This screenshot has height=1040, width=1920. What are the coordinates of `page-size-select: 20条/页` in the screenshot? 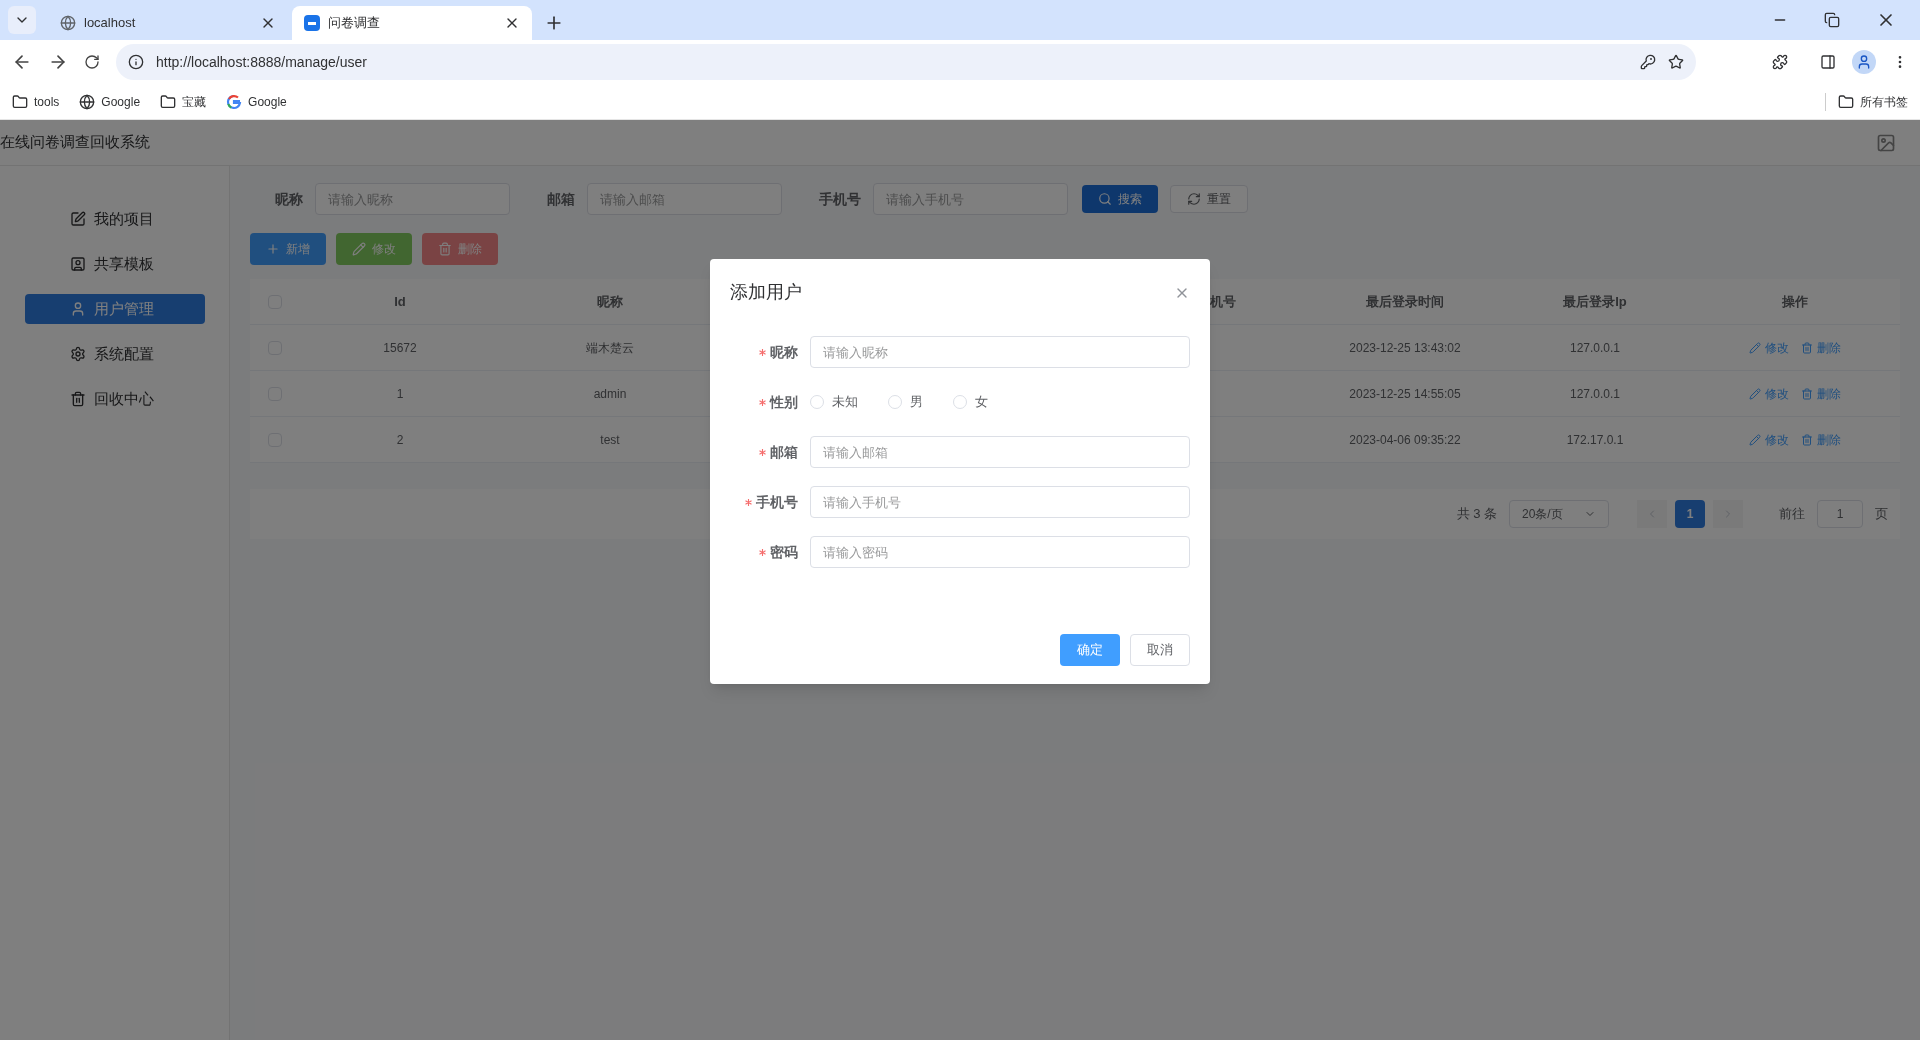 It's located at (1559, 514).